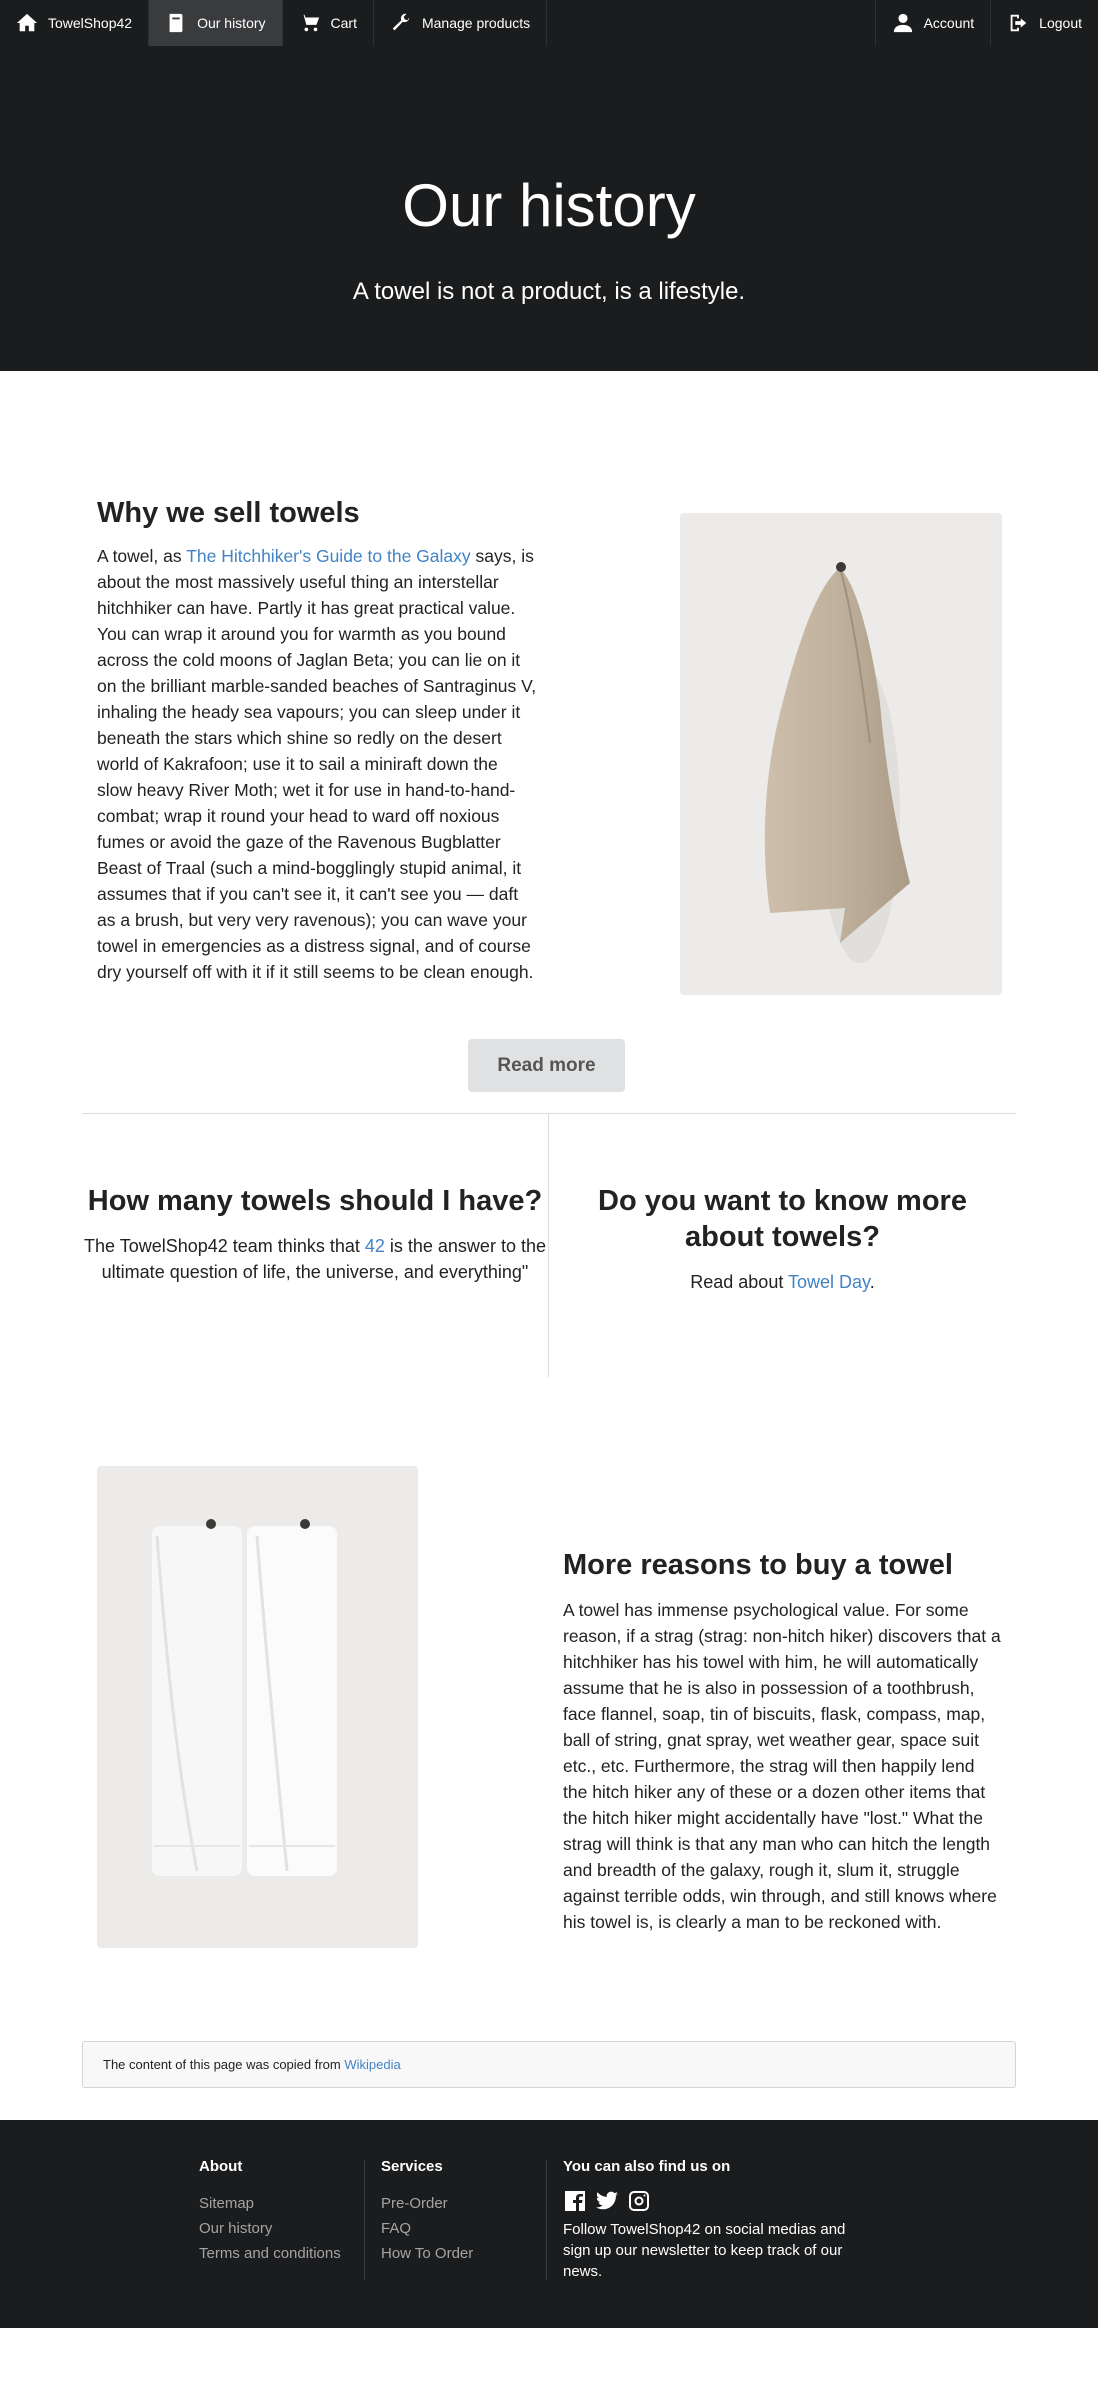  What do you see at coordinates (231, 23) in the screenshot?
I see `nav-our-history-label: Our history` at bounding box center [231, 23].